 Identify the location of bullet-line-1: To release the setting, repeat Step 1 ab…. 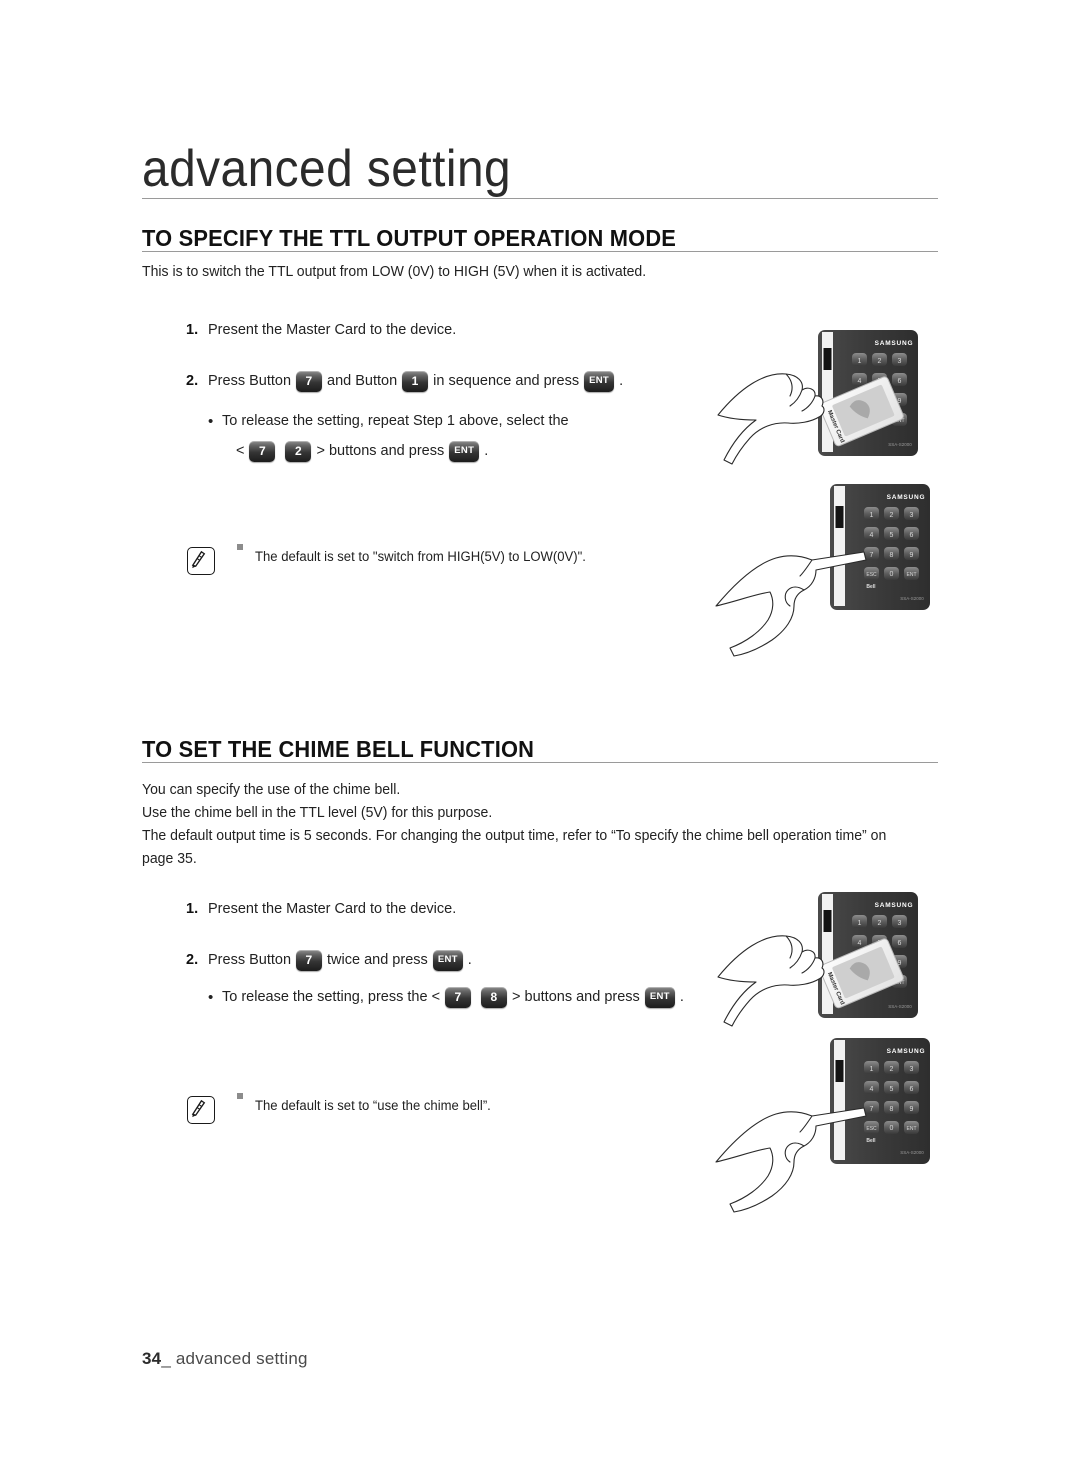
(395, 421).